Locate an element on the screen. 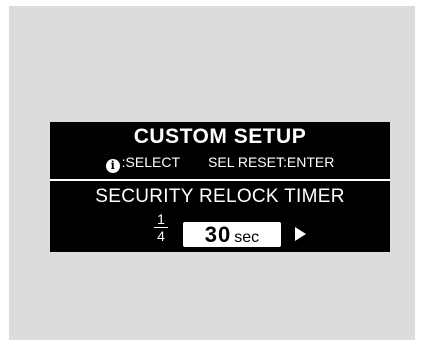 The width and height of the screenshot is (424, 346). timer-value-field: 30 sec is located at coordinates (232, 234).